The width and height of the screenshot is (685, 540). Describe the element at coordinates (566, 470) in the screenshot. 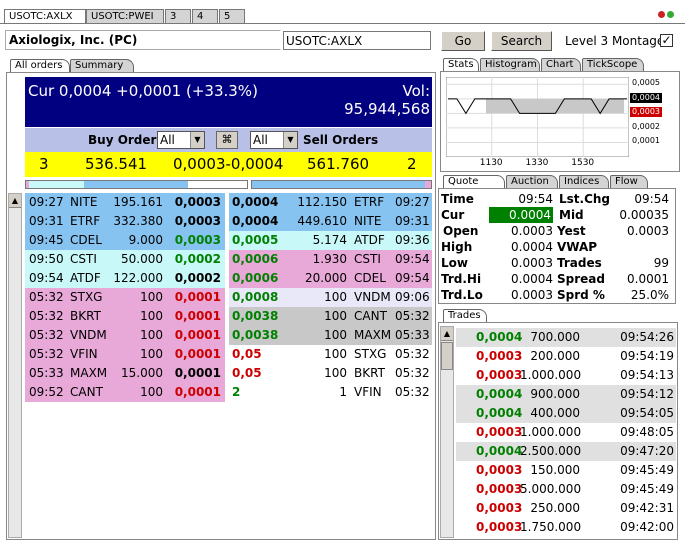

I see `trade-row: 0,0003 150.000 09:45:49` at that location.